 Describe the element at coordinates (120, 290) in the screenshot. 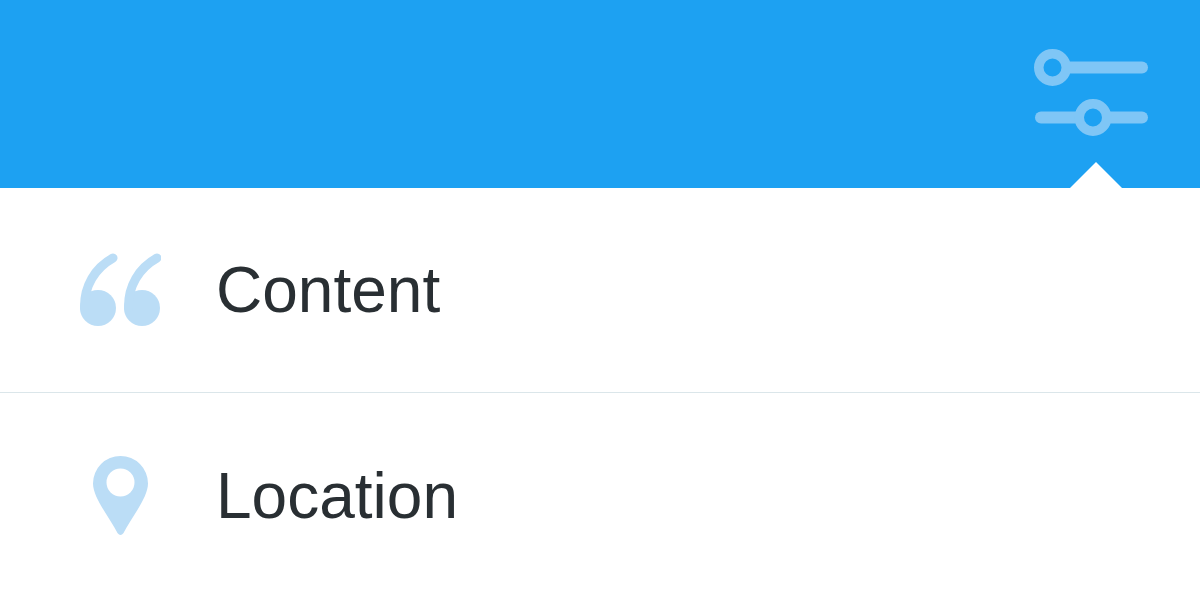

I see `quote-icon` at that location.